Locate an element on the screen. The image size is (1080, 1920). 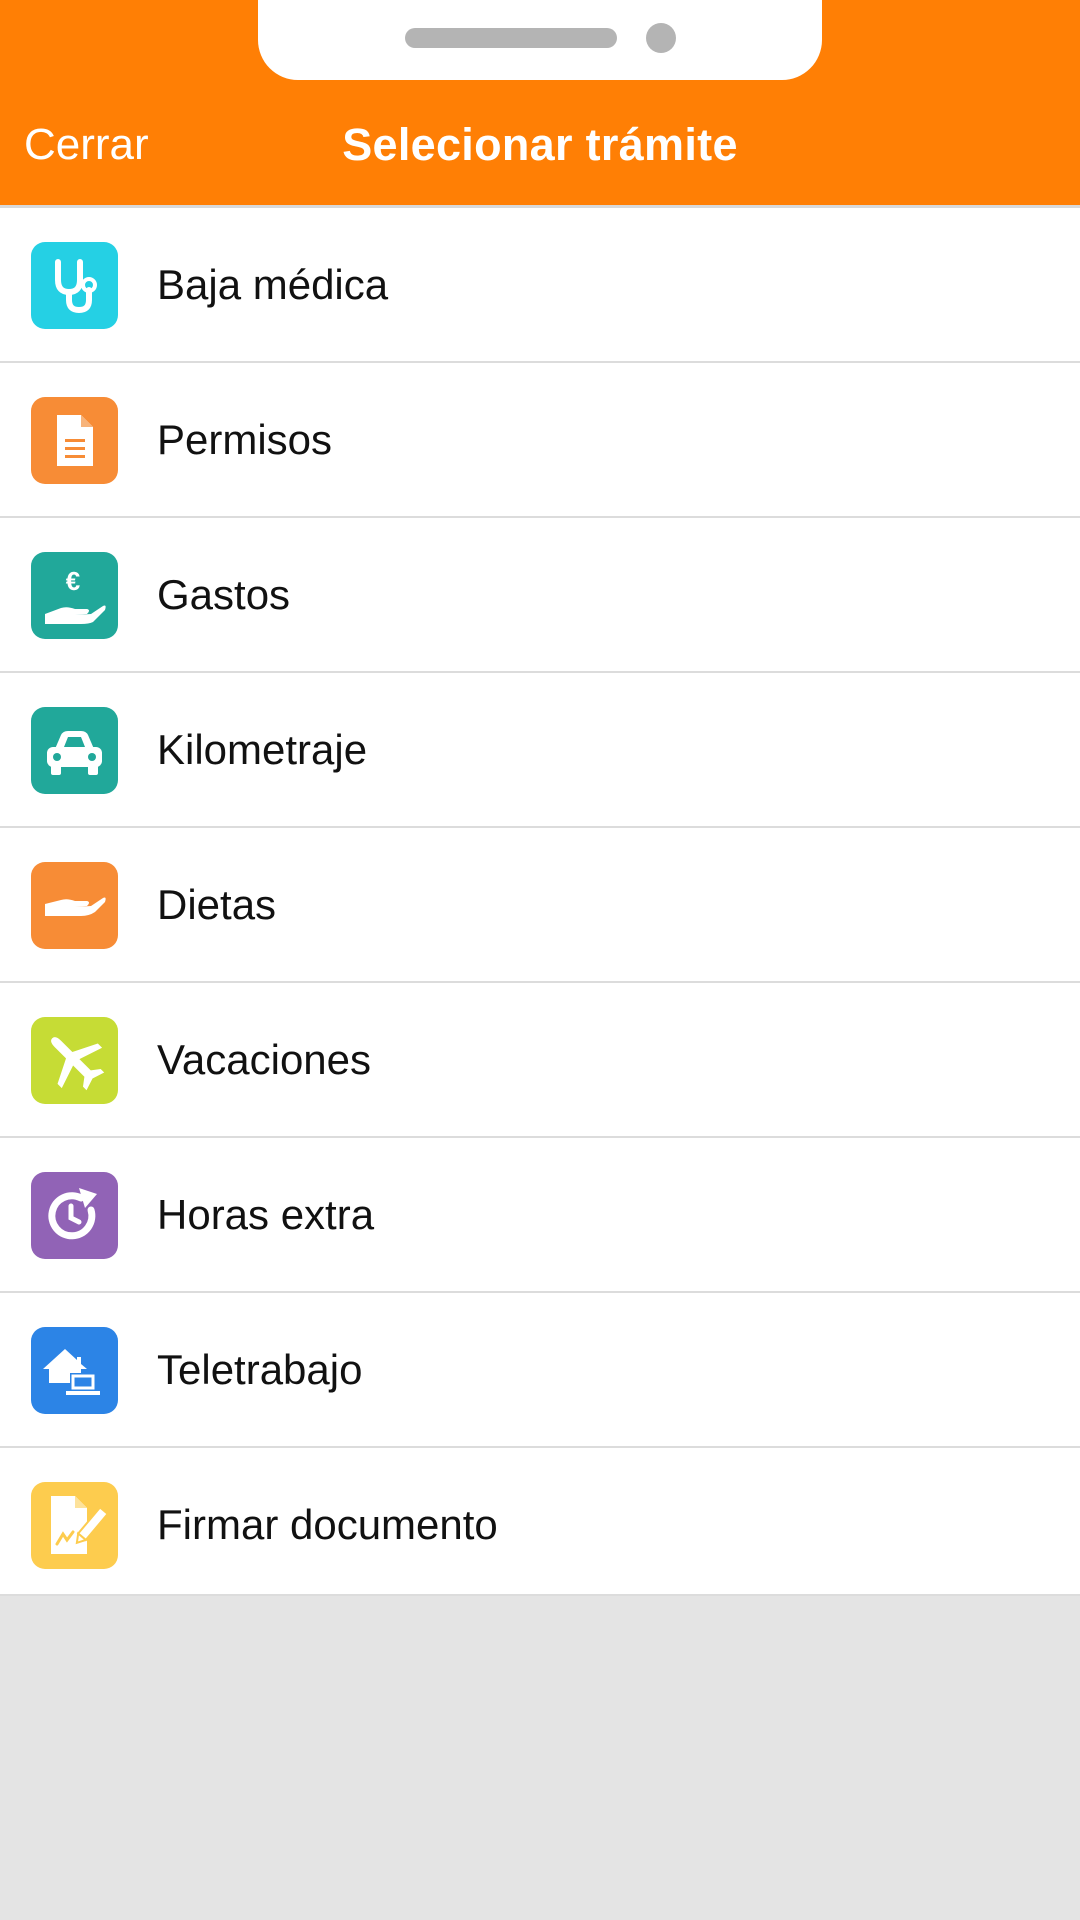
item-label: Firmar documento is located at coordinates (327, 1524).